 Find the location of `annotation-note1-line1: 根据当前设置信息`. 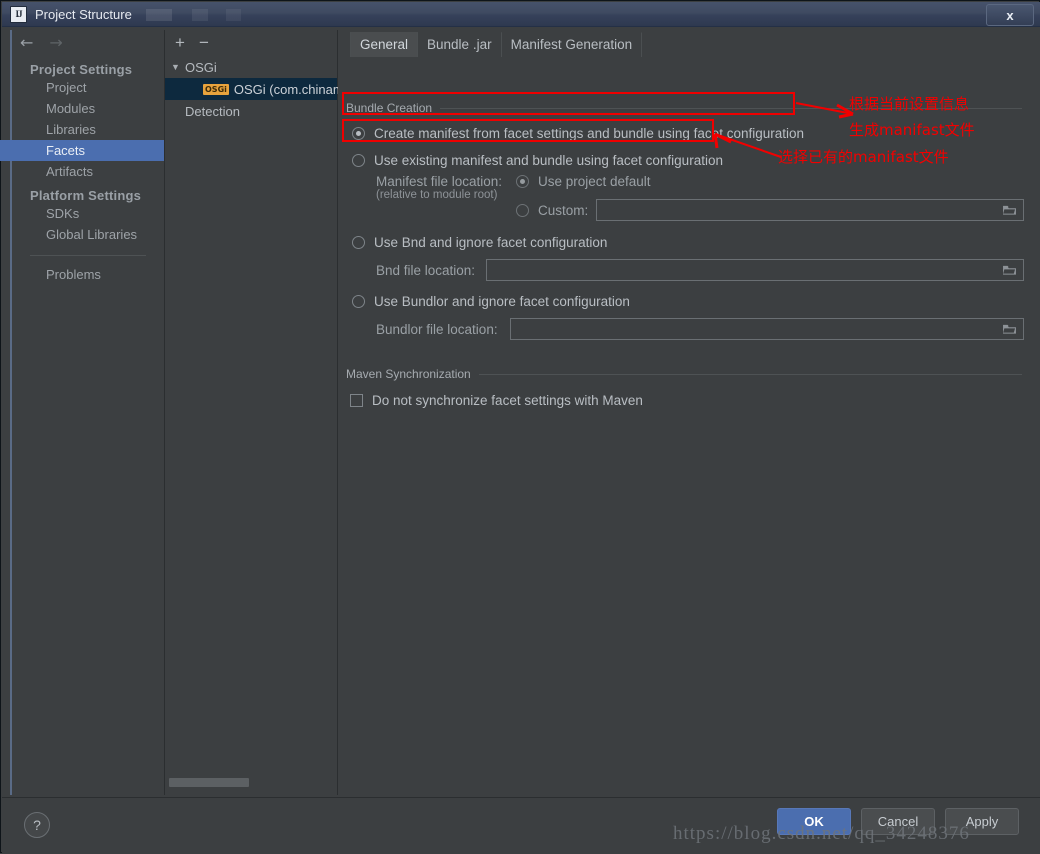

annotation-note1-line1: 根据当前设置信息 is located at coordinates (909, 104).